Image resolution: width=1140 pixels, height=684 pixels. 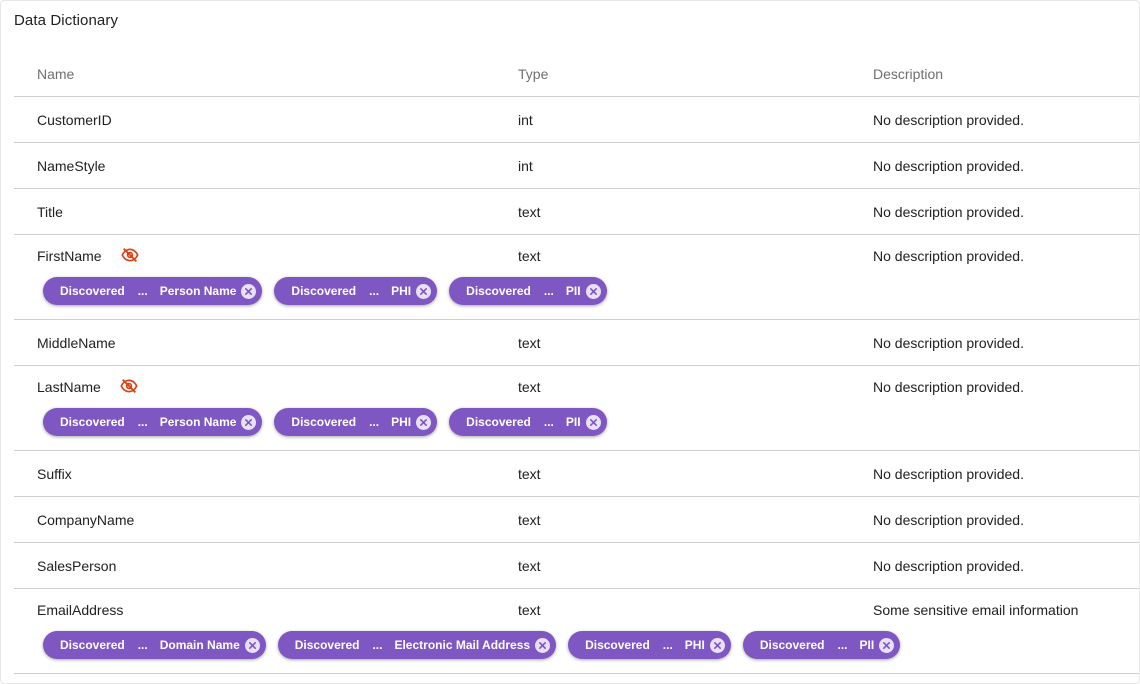 What do you see at coordinates (255, 212) in the screenshot?
I see `cell-name: Title` at bounding box center [255, 212].